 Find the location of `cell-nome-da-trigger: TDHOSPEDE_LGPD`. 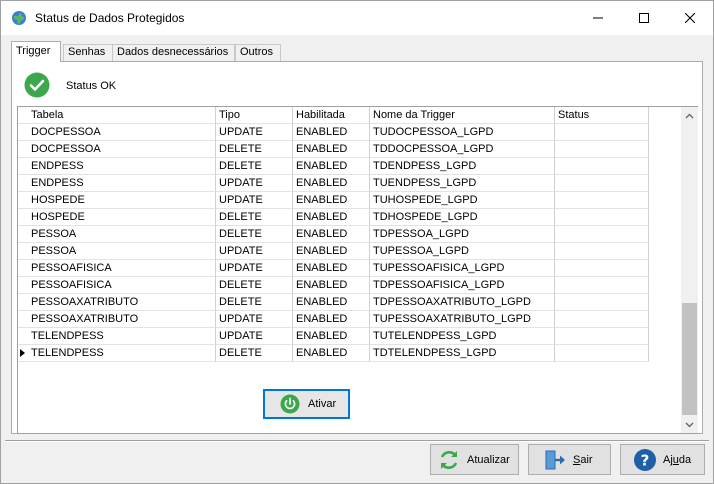

cell-nome-da-trigger: TDHOSPEDE_LGPD is located at coordinates (462, 217).